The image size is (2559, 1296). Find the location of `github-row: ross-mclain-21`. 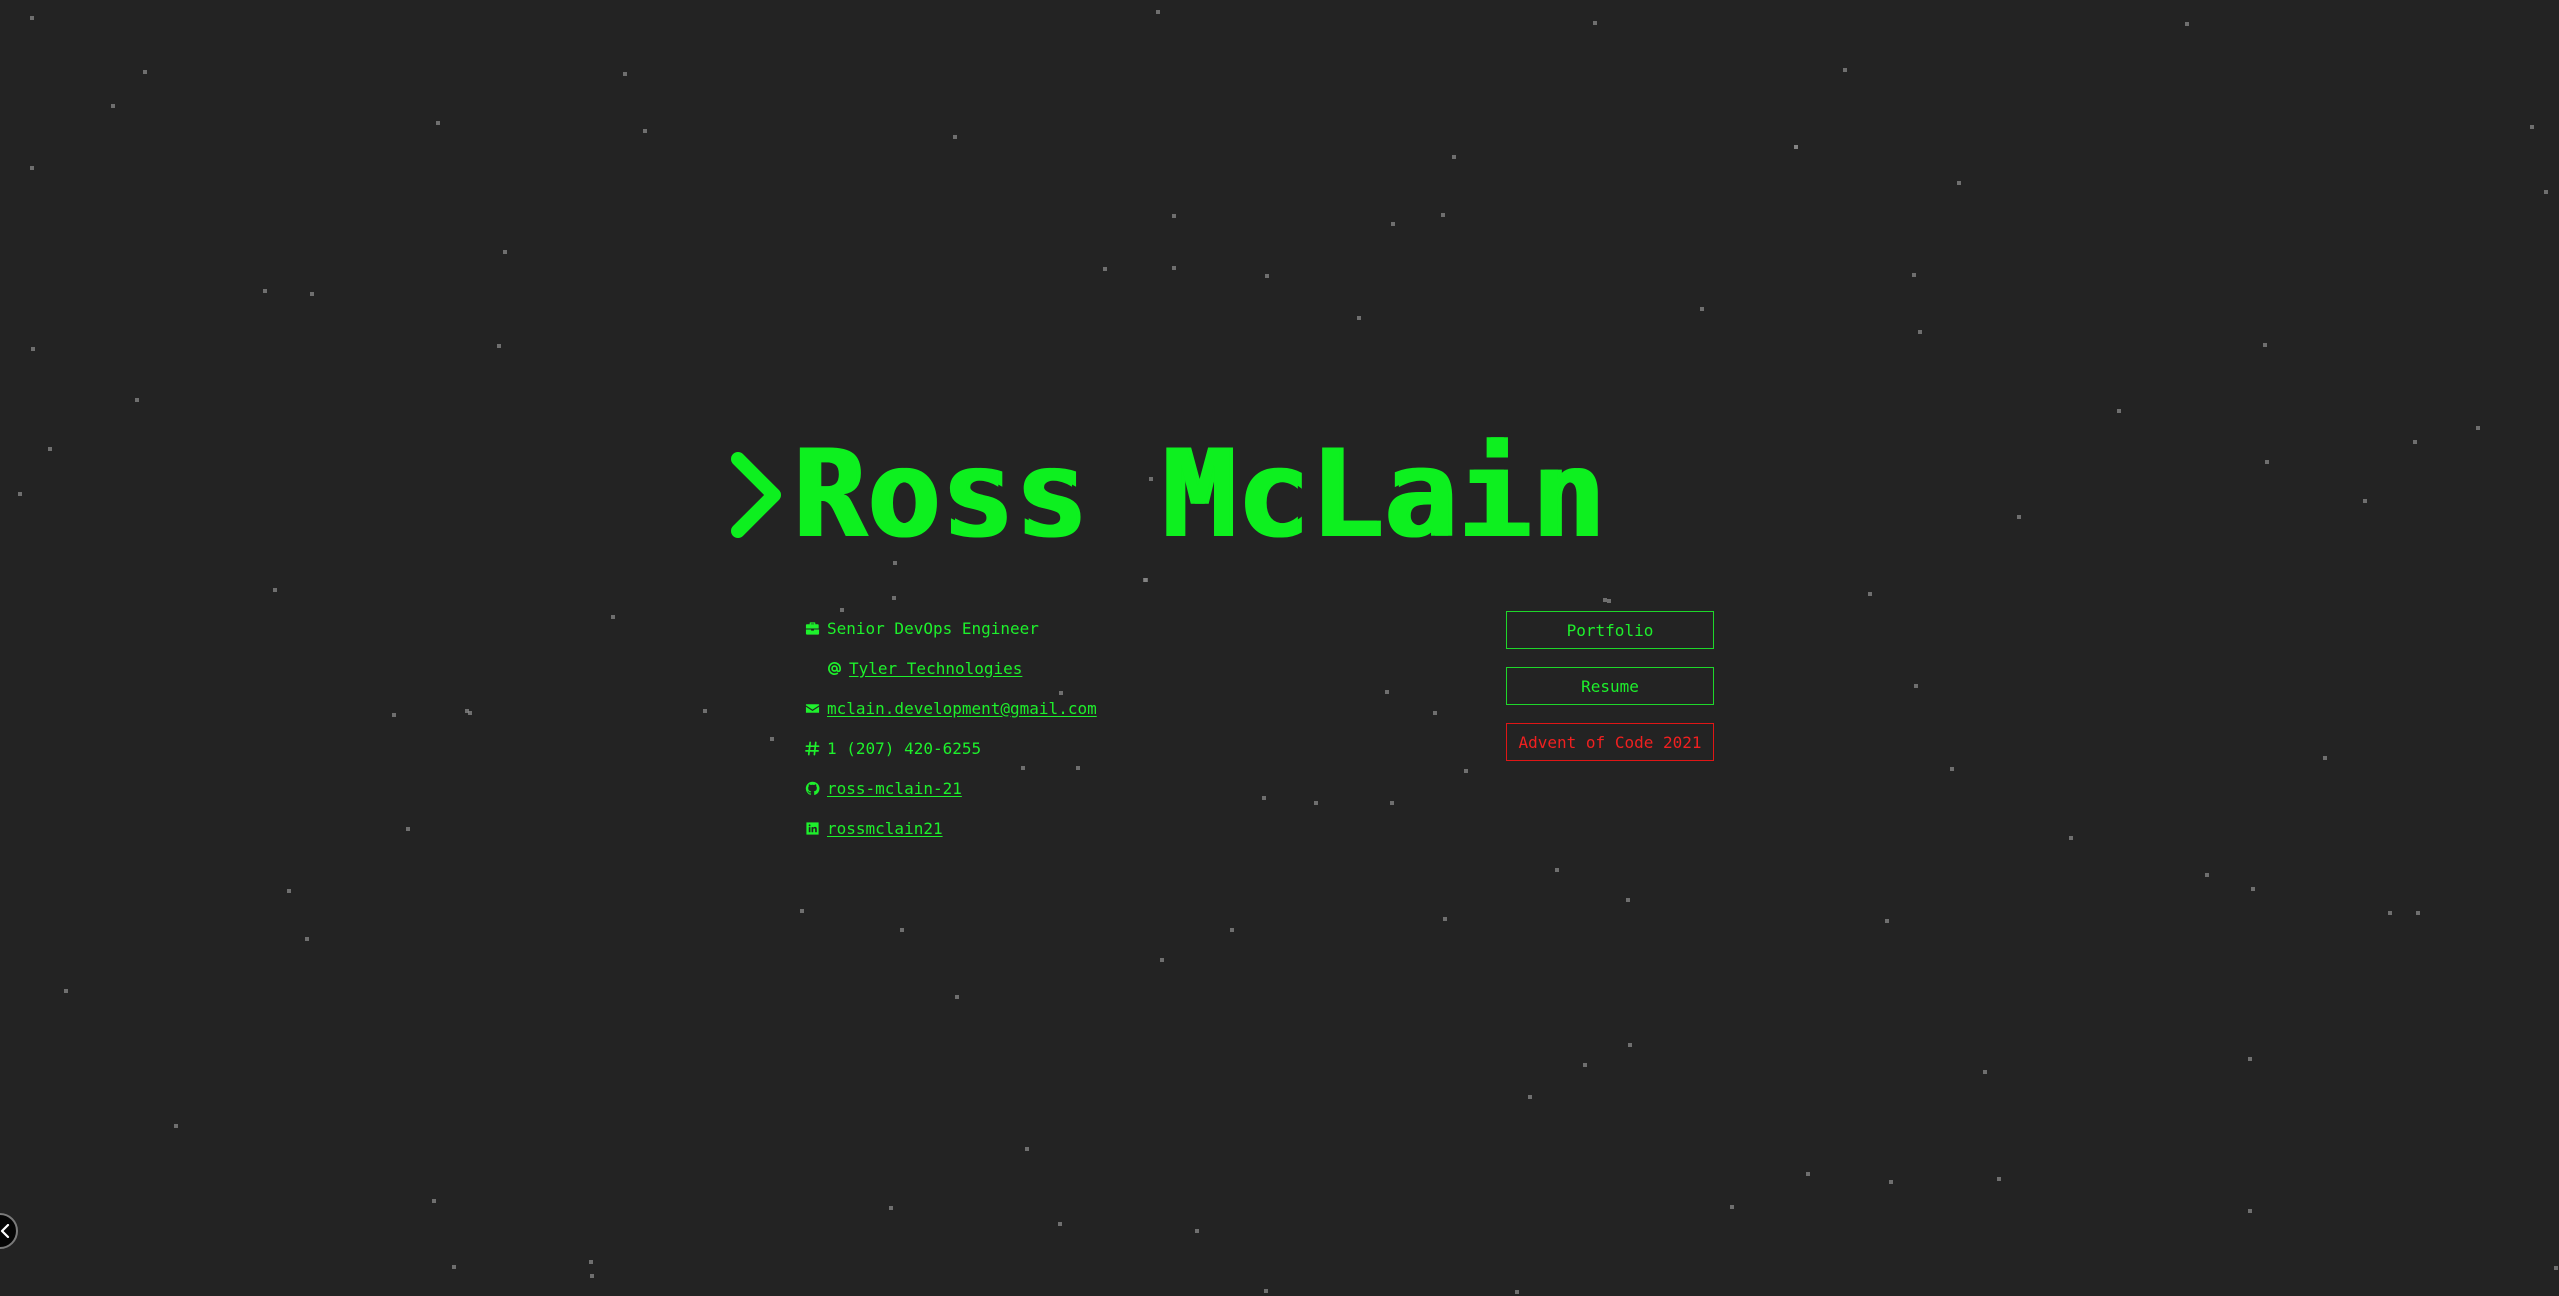

github-row: ross-mclain-21 is located at coordinates (950, 788).